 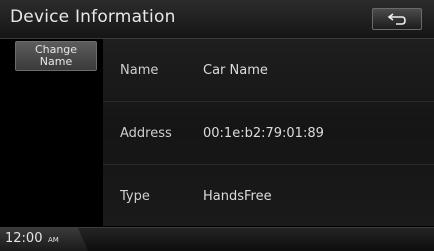 I want to click on name-label: Name, so click(x=139, y=70).